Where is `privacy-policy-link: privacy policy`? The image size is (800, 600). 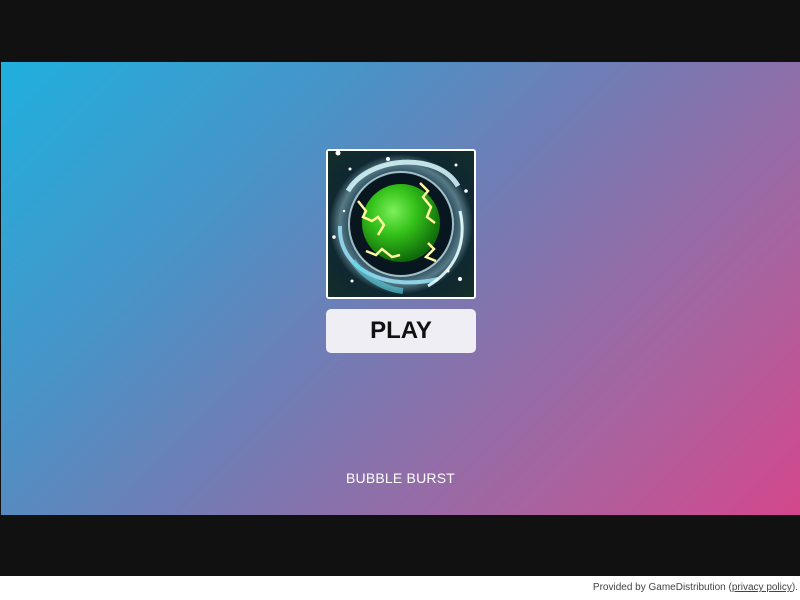
privacy-policy-link: privacy policy is located at coordinates (762, 587).